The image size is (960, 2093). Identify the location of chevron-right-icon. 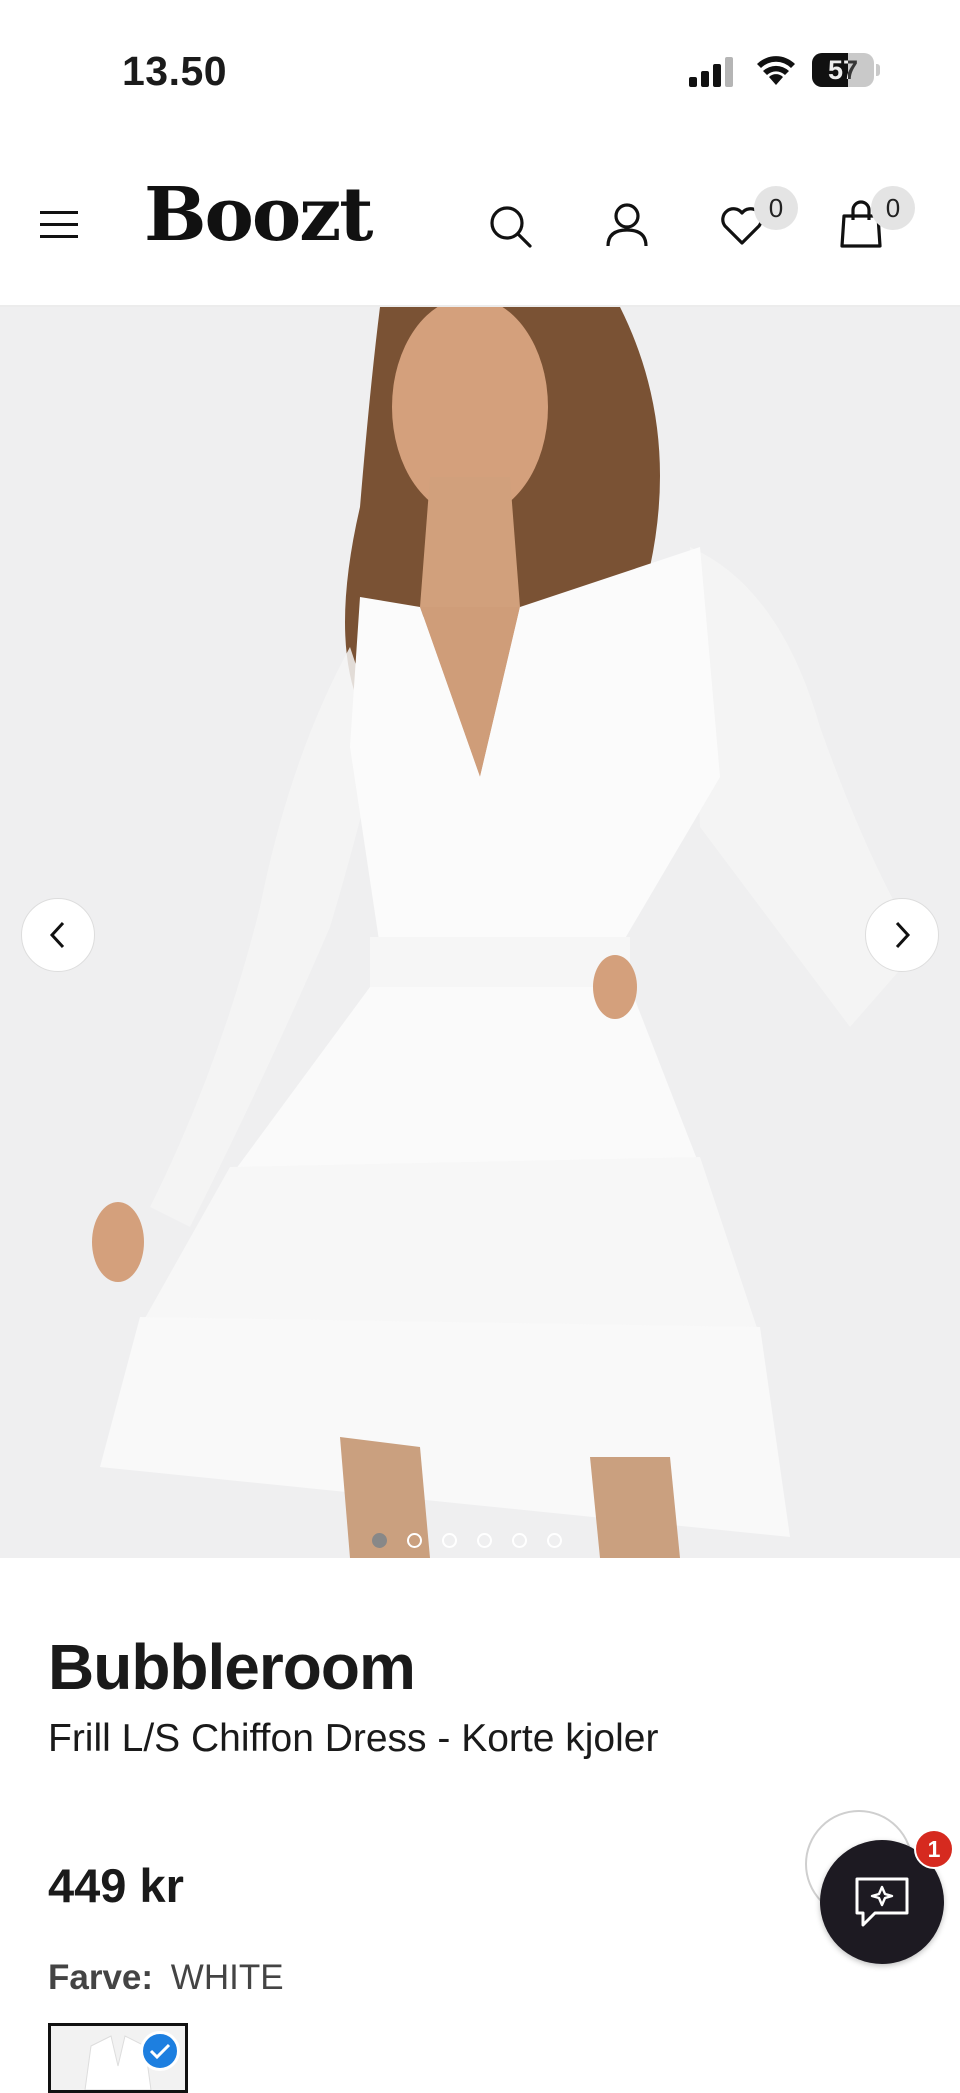
(903, 935).